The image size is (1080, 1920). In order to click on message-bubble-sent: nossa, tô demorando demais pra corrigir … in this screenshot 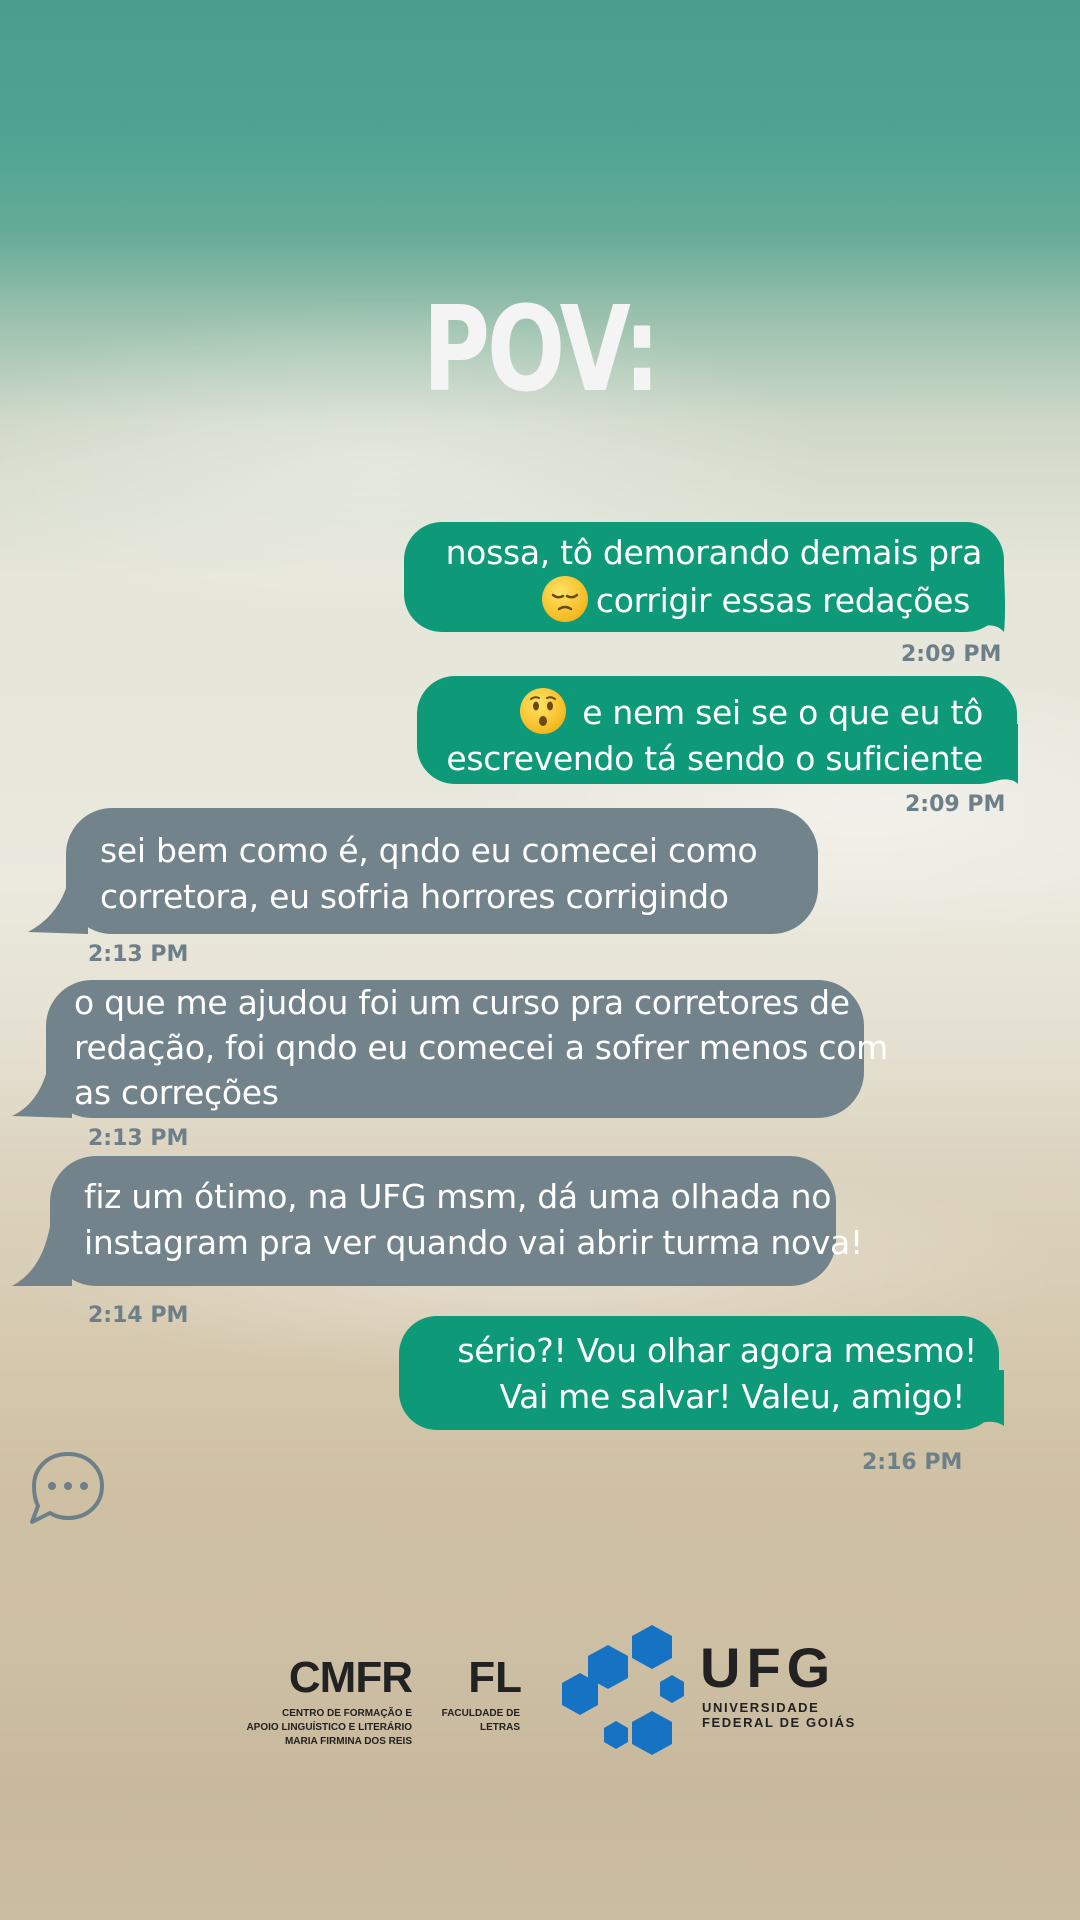, I will do `click(704, 577)`.